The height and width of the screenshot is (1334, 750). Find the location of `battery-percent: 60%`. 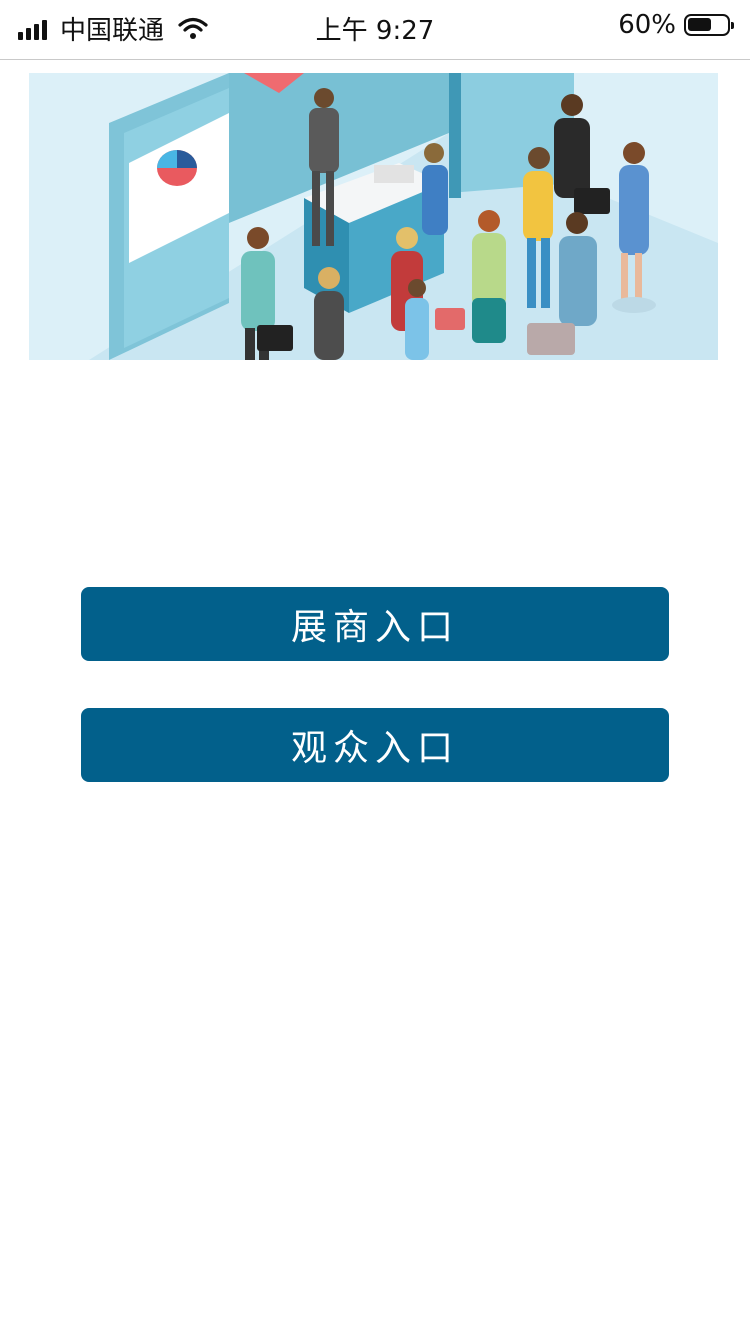

battery-percent: 60% is located at coordinates (647, 25).